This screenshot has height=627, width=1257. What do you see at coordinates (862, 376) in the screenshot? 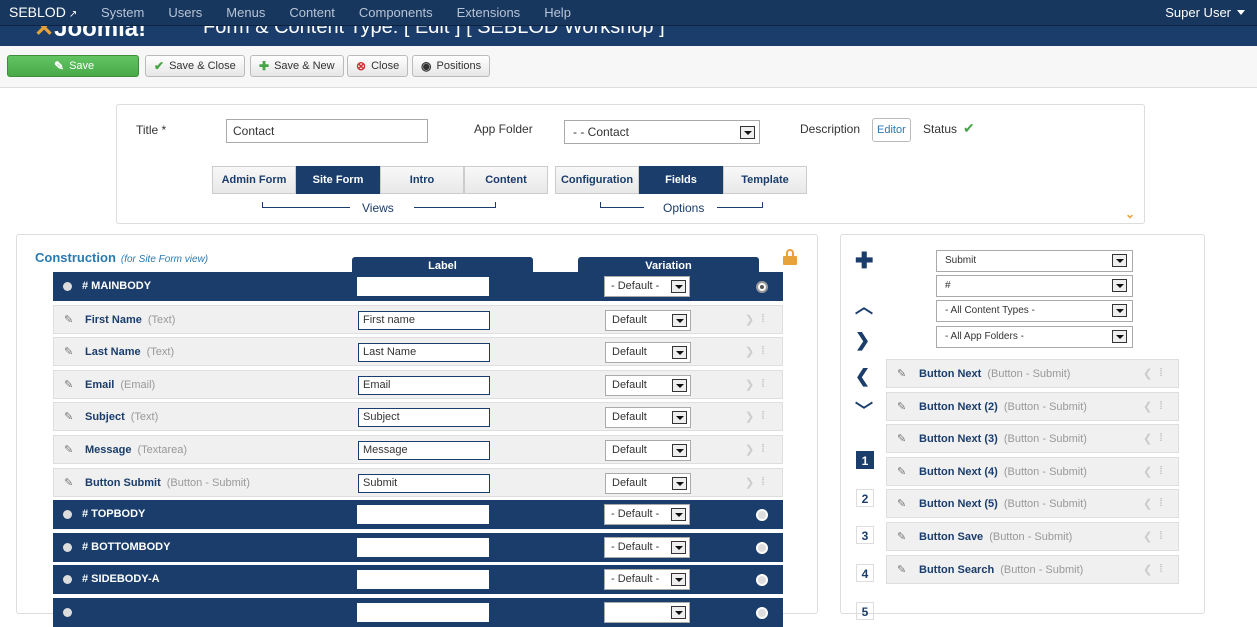
I see `chevron-left-icon: ❮` at bounding box center [862, 376].